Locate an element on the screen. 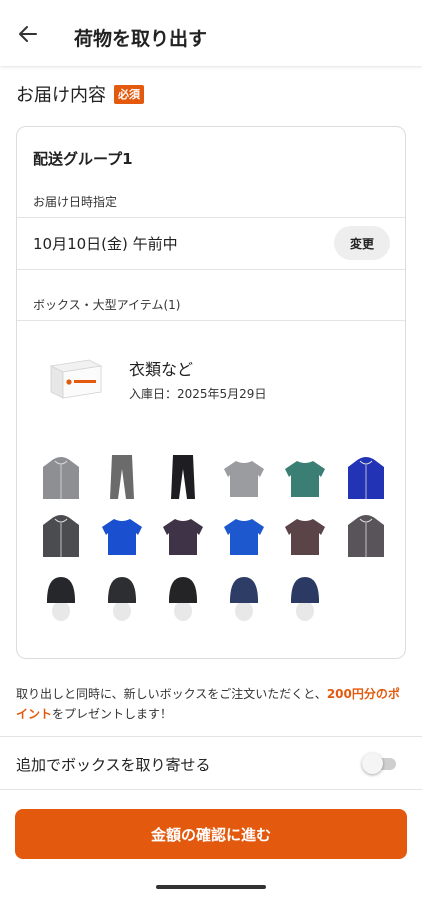 The image size is (422, 900). patterned-hoodie-icon is located at coordinates (366, 535).